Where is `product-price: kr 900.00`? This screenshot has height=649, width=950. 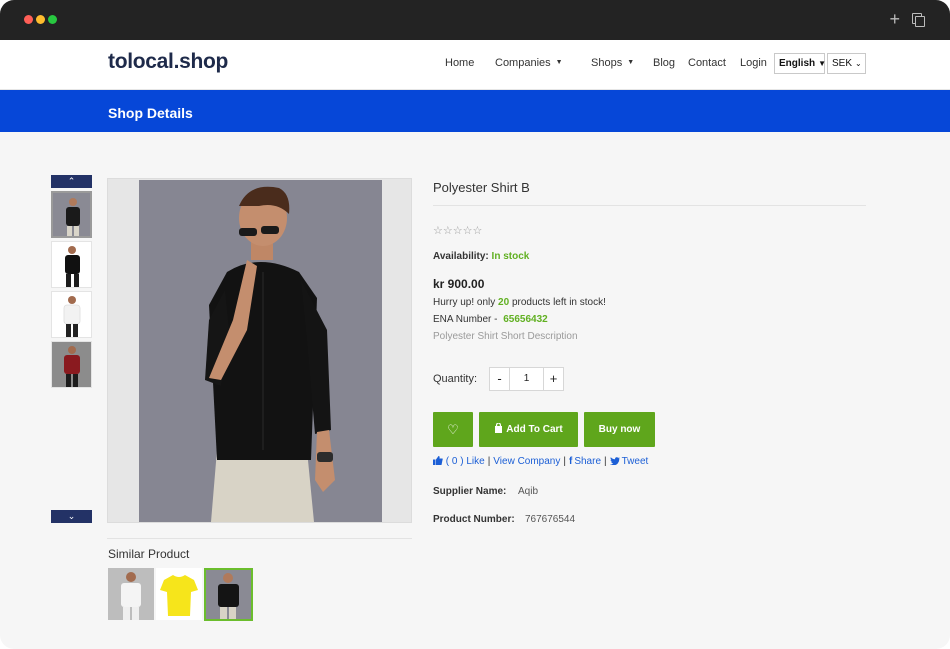 product-price: kr 900.00 is located at coordinates (459, 284).